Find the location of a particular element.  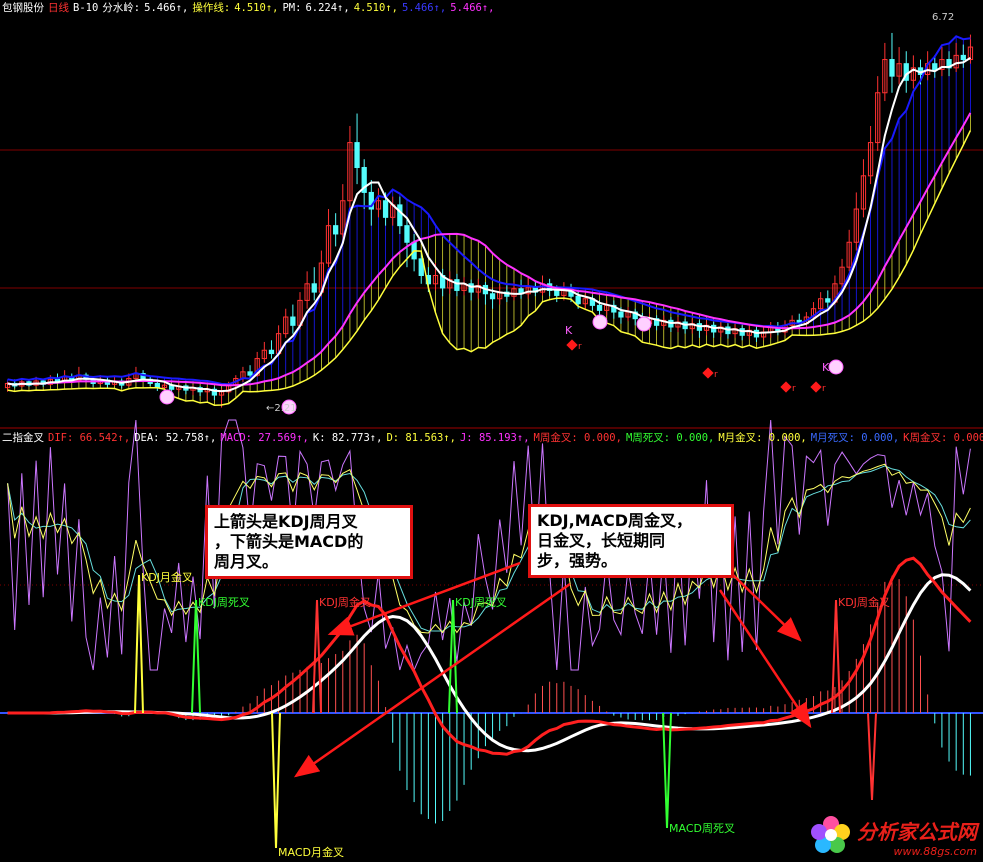

b-label: B-10 is located at coordinates (86, 8).